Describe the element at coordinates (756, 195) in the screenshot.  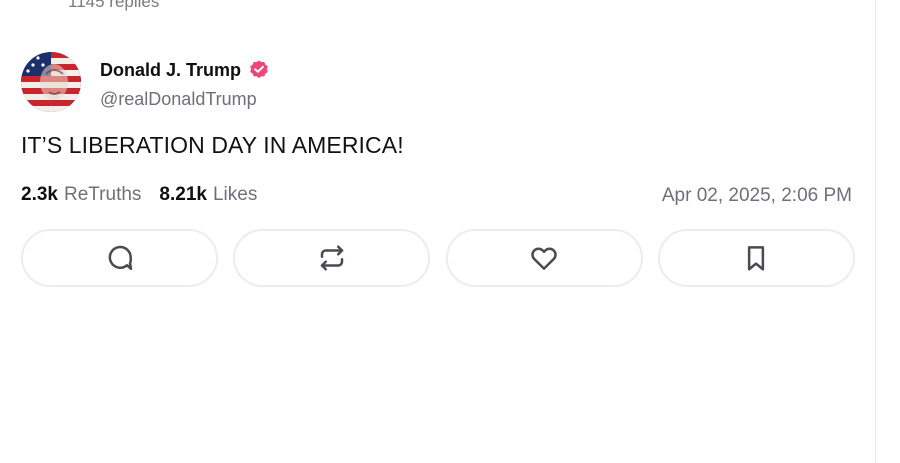
I see `post-timestamp: Apr 02, 2025, 2:06 PM` at that location.